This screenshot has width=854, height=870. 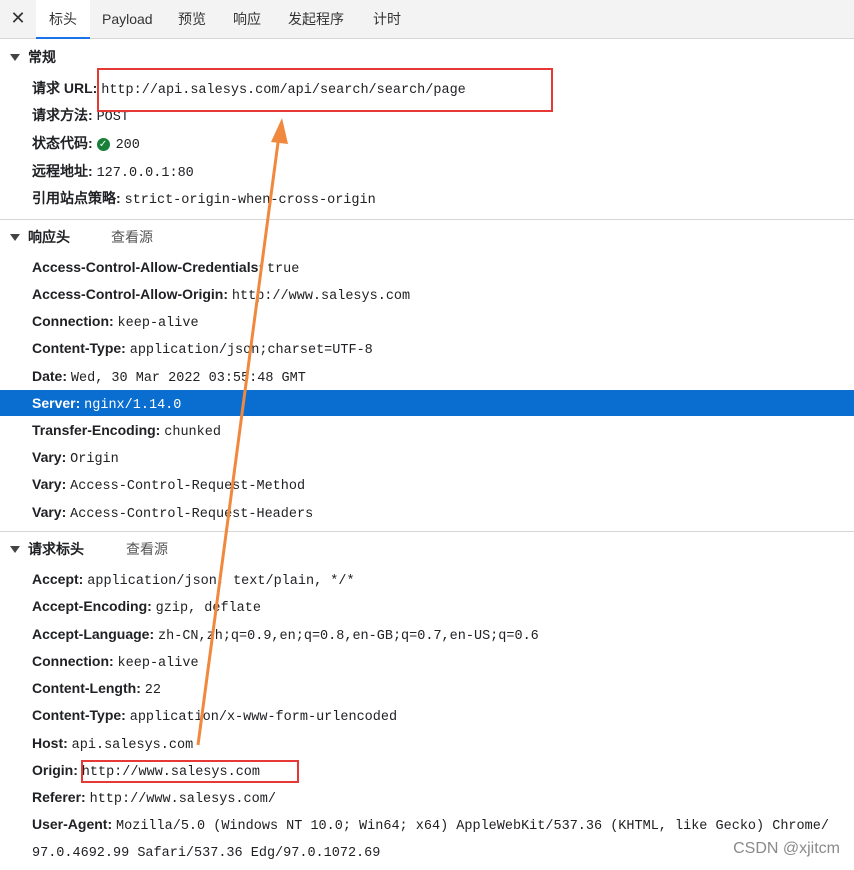 I want to click on arrow-shaft, so click(x=238, y=440).